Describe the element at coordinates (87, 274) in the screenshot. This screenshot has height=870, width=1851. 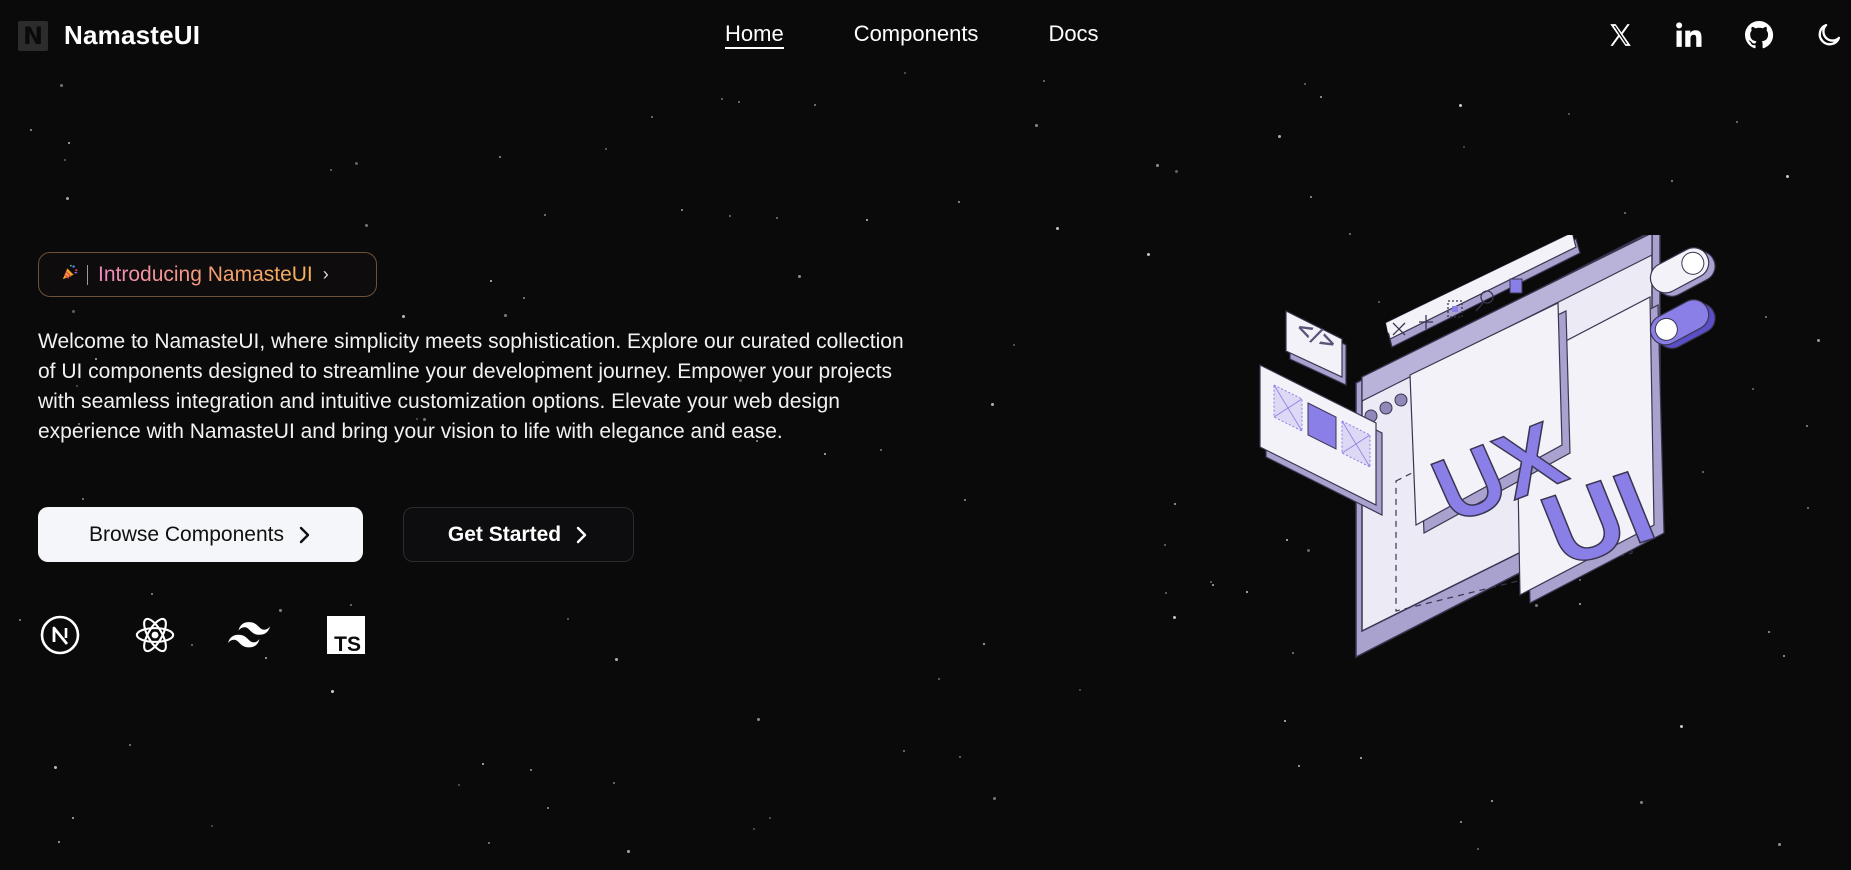
I see `badge-divider` at that location.